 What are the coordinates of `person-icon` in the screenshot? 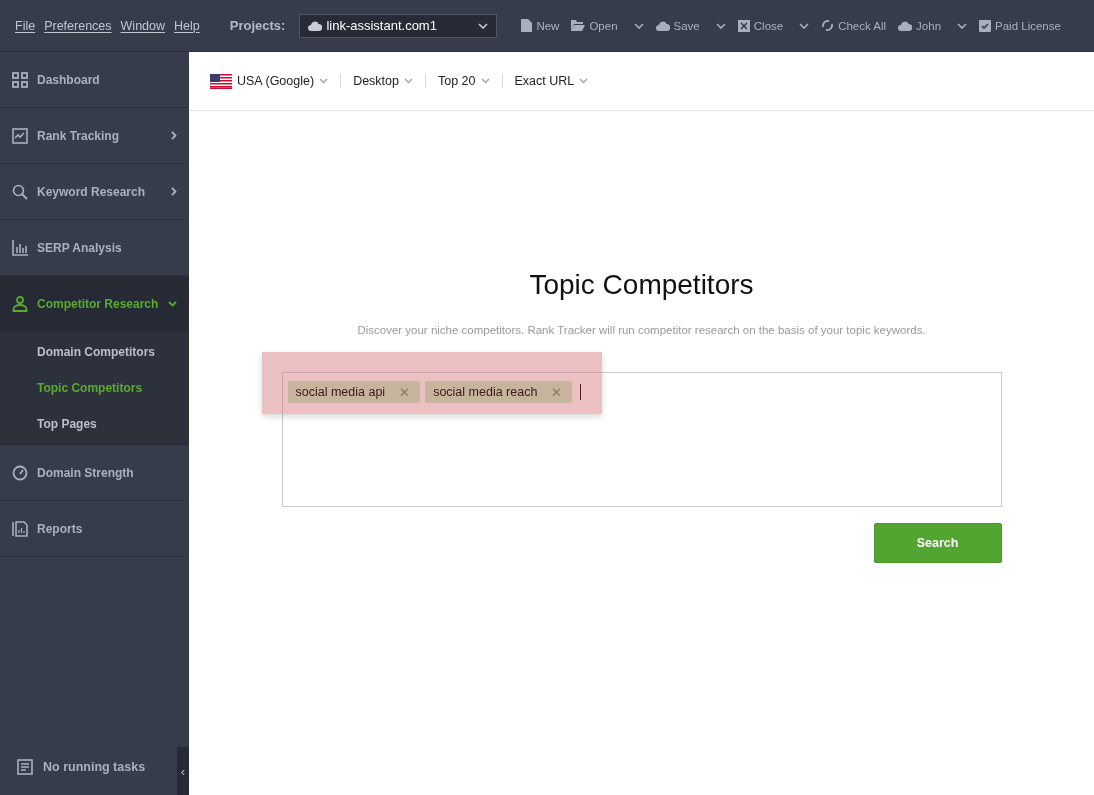 It's located at (20, 303).